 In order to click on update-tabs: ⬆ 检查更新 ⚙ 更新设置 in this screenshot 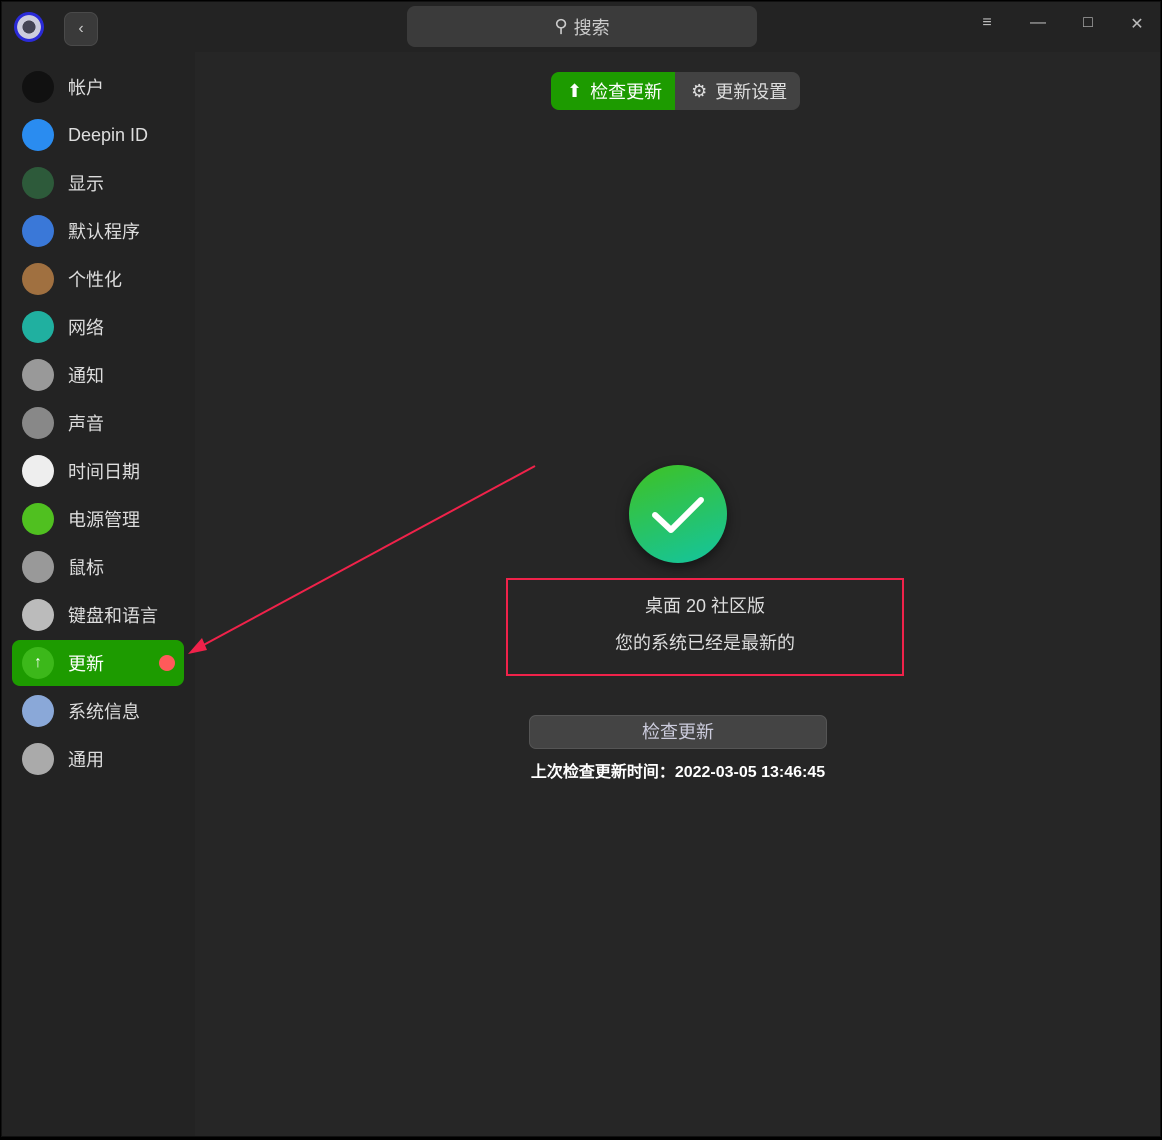, I will do `click(676, 91)`.